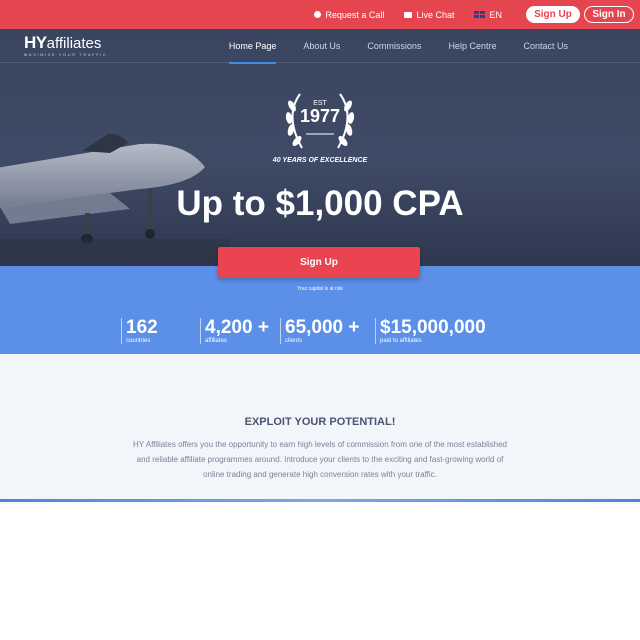 Image resolution: width=640 pixels, height=640 pixels. What do you see at coordinates (480, 14) in the screenshot?
I see `uk-flag-icon` at bounding box center [480, 14].